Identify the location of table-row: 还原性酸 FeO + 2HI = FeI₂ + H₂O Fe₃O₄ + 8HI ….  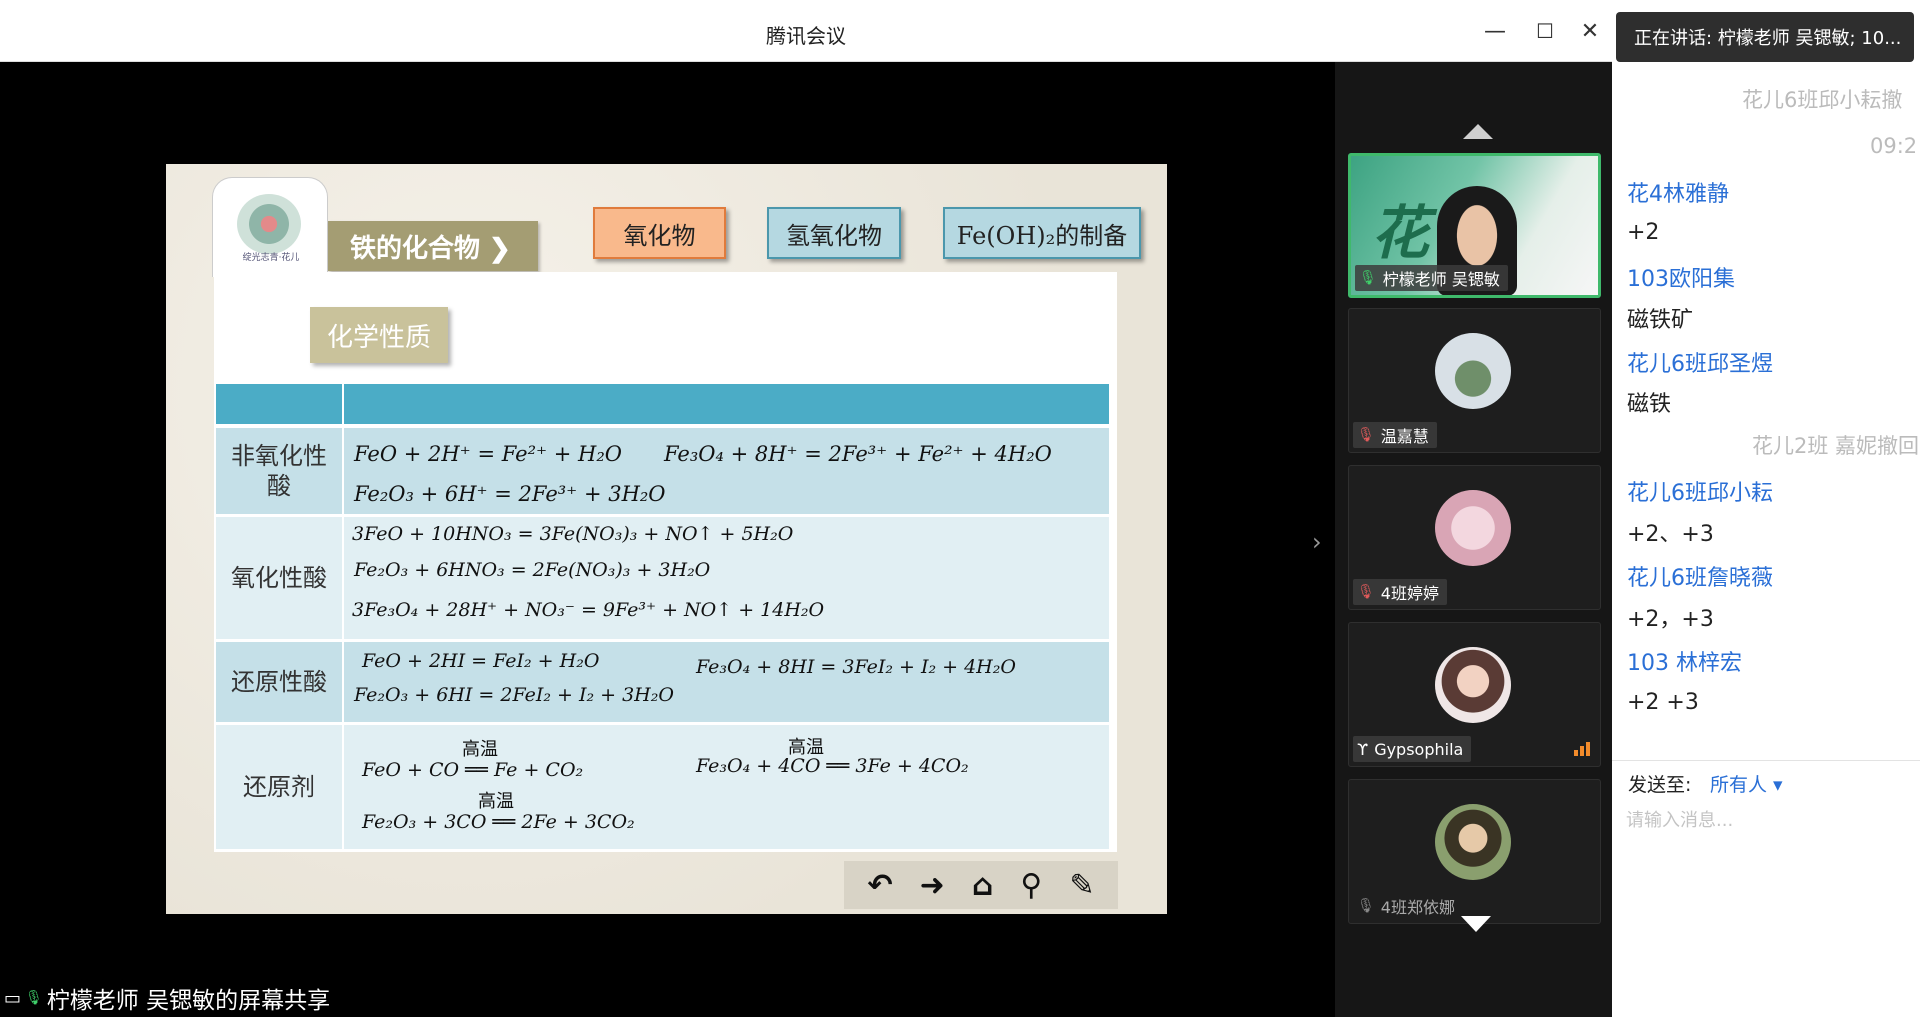
(662, 682).